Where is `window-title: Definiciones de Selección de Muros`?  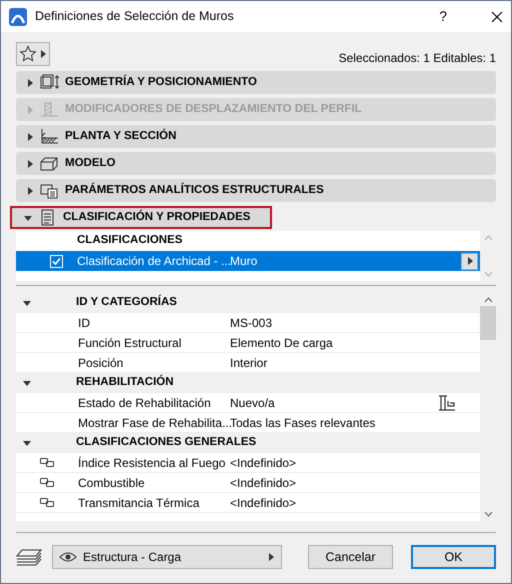
window-title: Definiciones de Selección de Muros is located at coordinates (135, 17).